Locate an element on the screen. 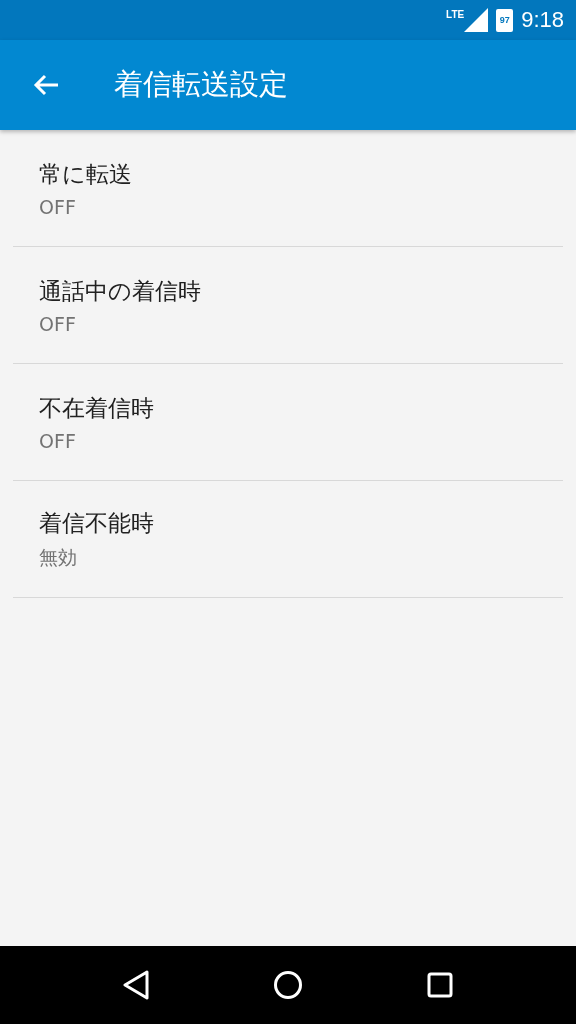  setting-title: 常に転送 is located at coordinates (86, 174).